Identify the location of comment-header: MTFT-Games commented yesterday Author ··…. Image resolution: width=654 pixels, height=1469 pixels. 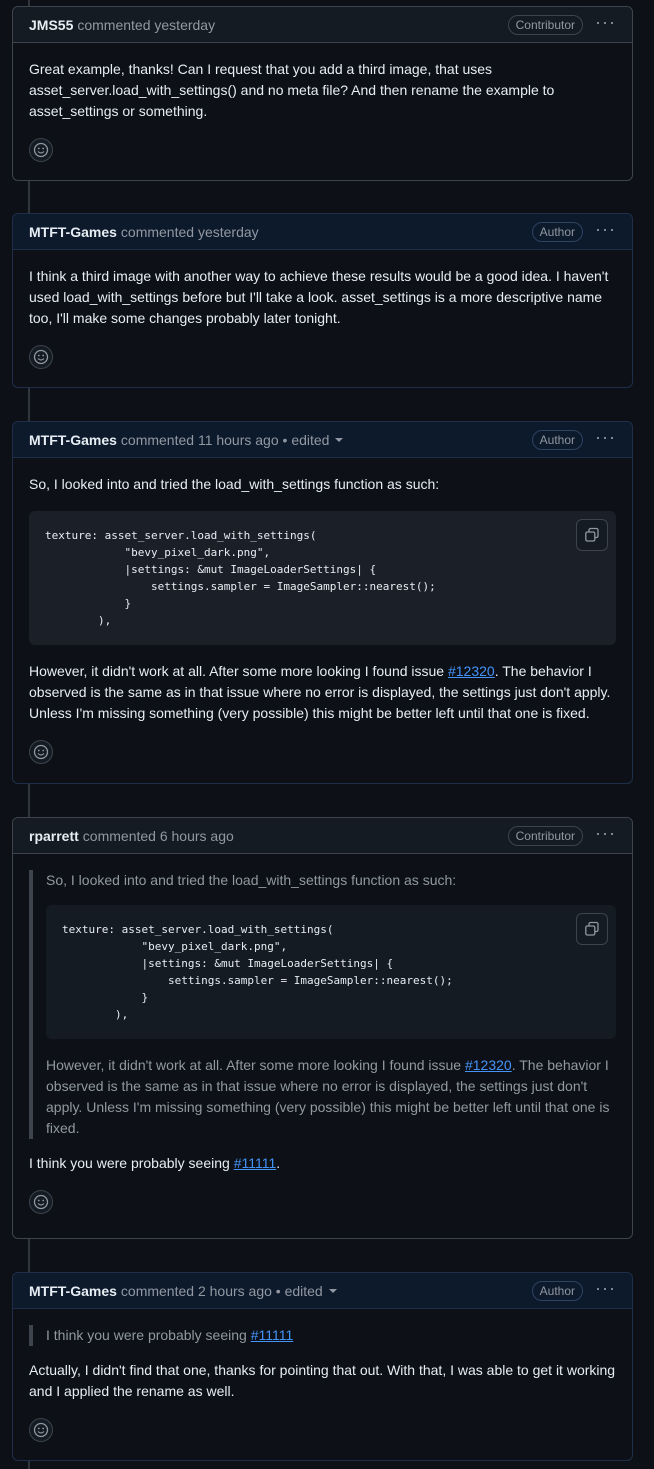
(322, 232).